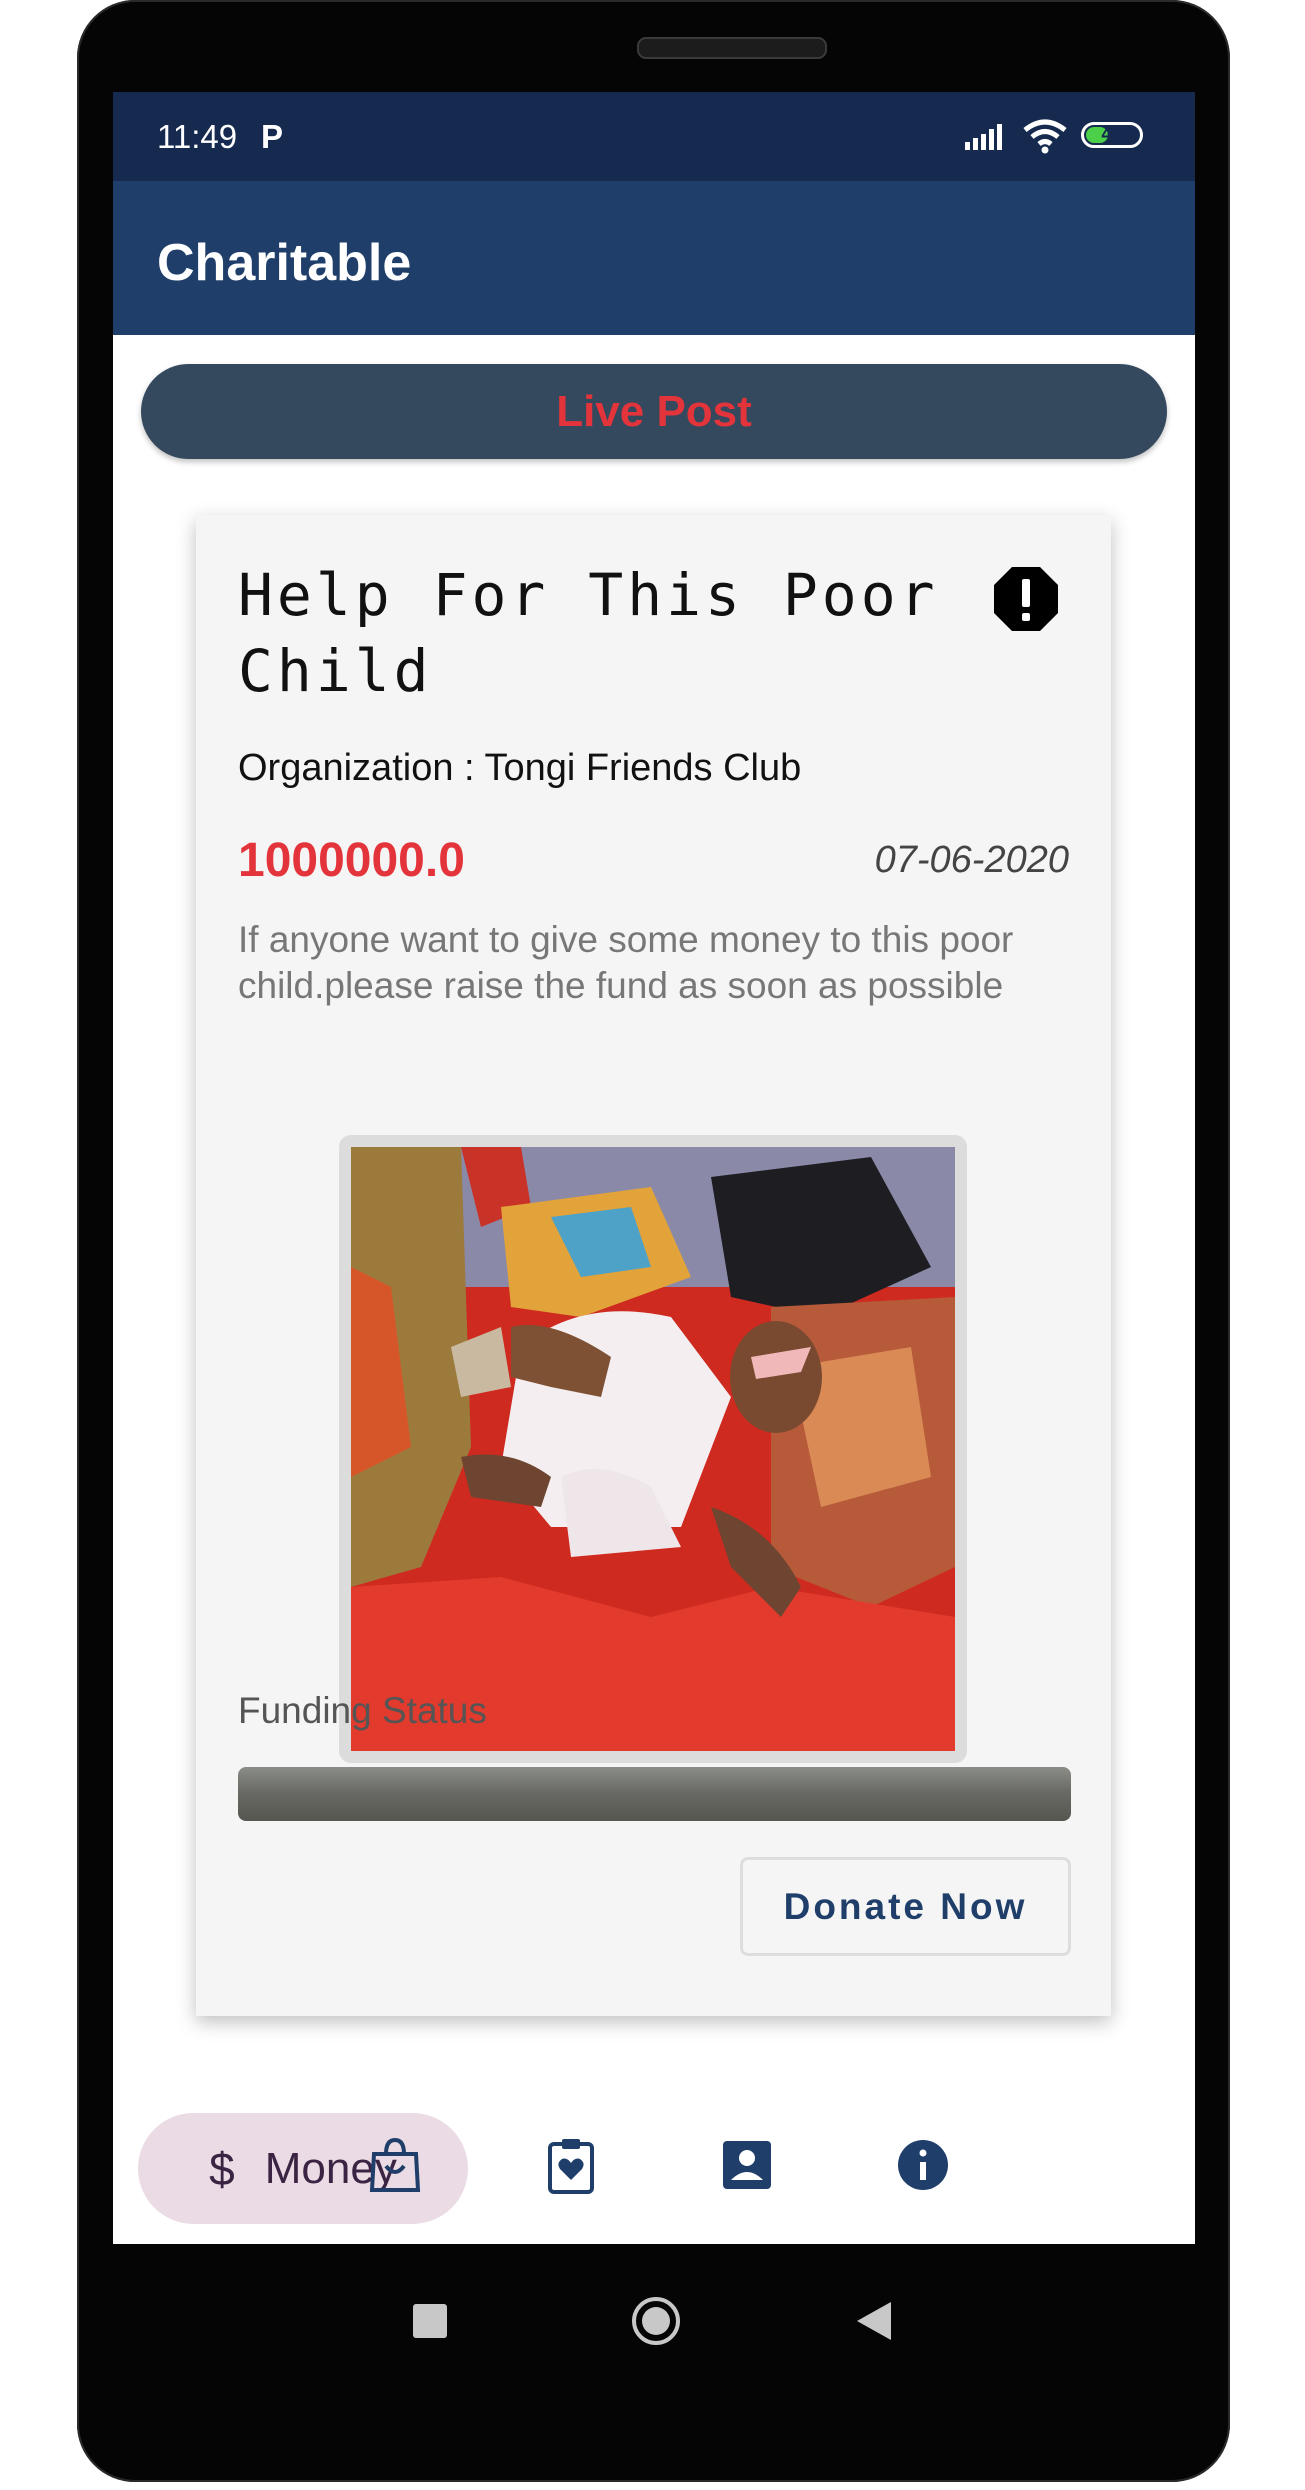  I want to click on organization-text: Organization : Tongi Friends Club, so click(520, 768).